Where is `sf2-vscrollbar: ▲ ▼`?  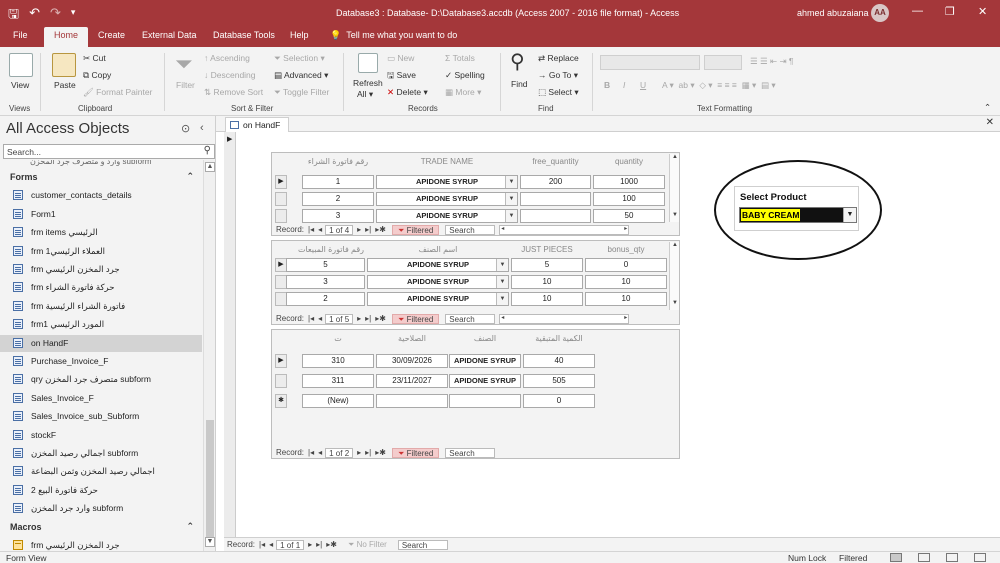
sf2-vscrollbar: ▲ ▼ is located at coordinates (674, 276).